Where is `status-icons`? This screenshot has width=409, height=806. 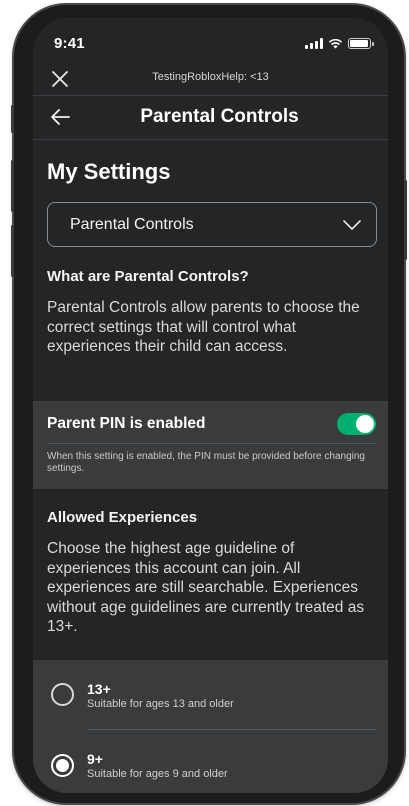
status-icons is located at coordinates (339, 43).